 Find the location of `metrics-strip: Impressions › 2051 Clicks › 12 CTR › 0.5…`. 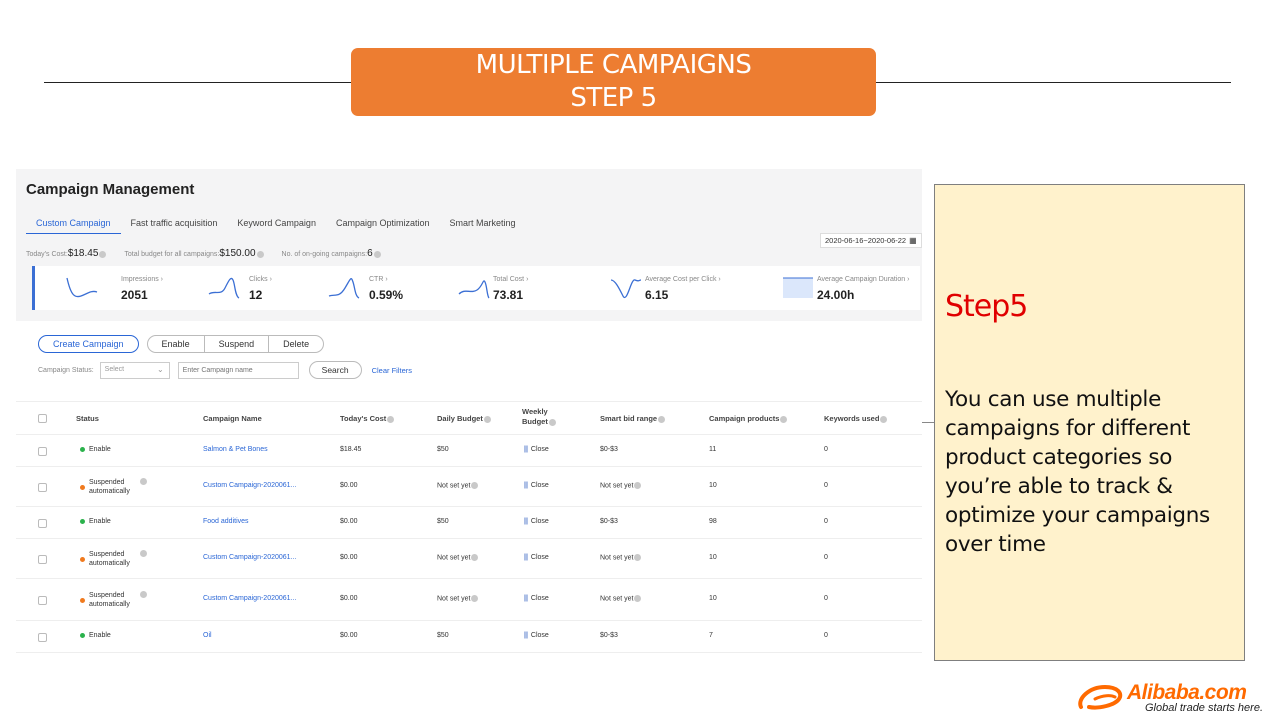

metrics-strip: Impressions › 2051 Clicks › 12 CTR › 0.5… is located at coordinates (476, 288).